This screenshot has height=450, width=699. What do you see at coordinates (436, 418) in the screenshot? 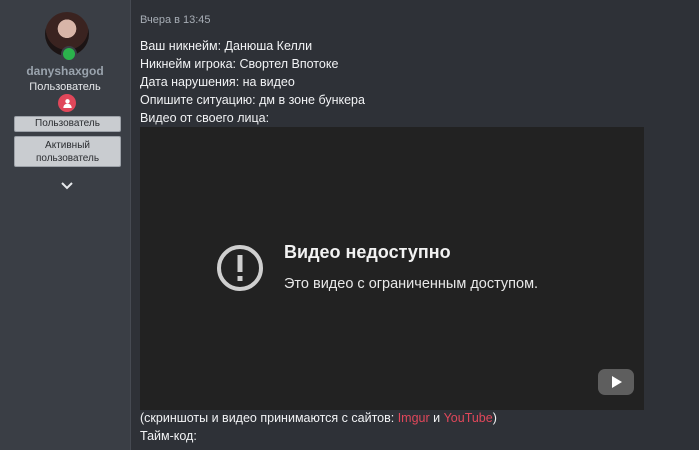
I see `footer-and: и` at bounding box center [436, 418].